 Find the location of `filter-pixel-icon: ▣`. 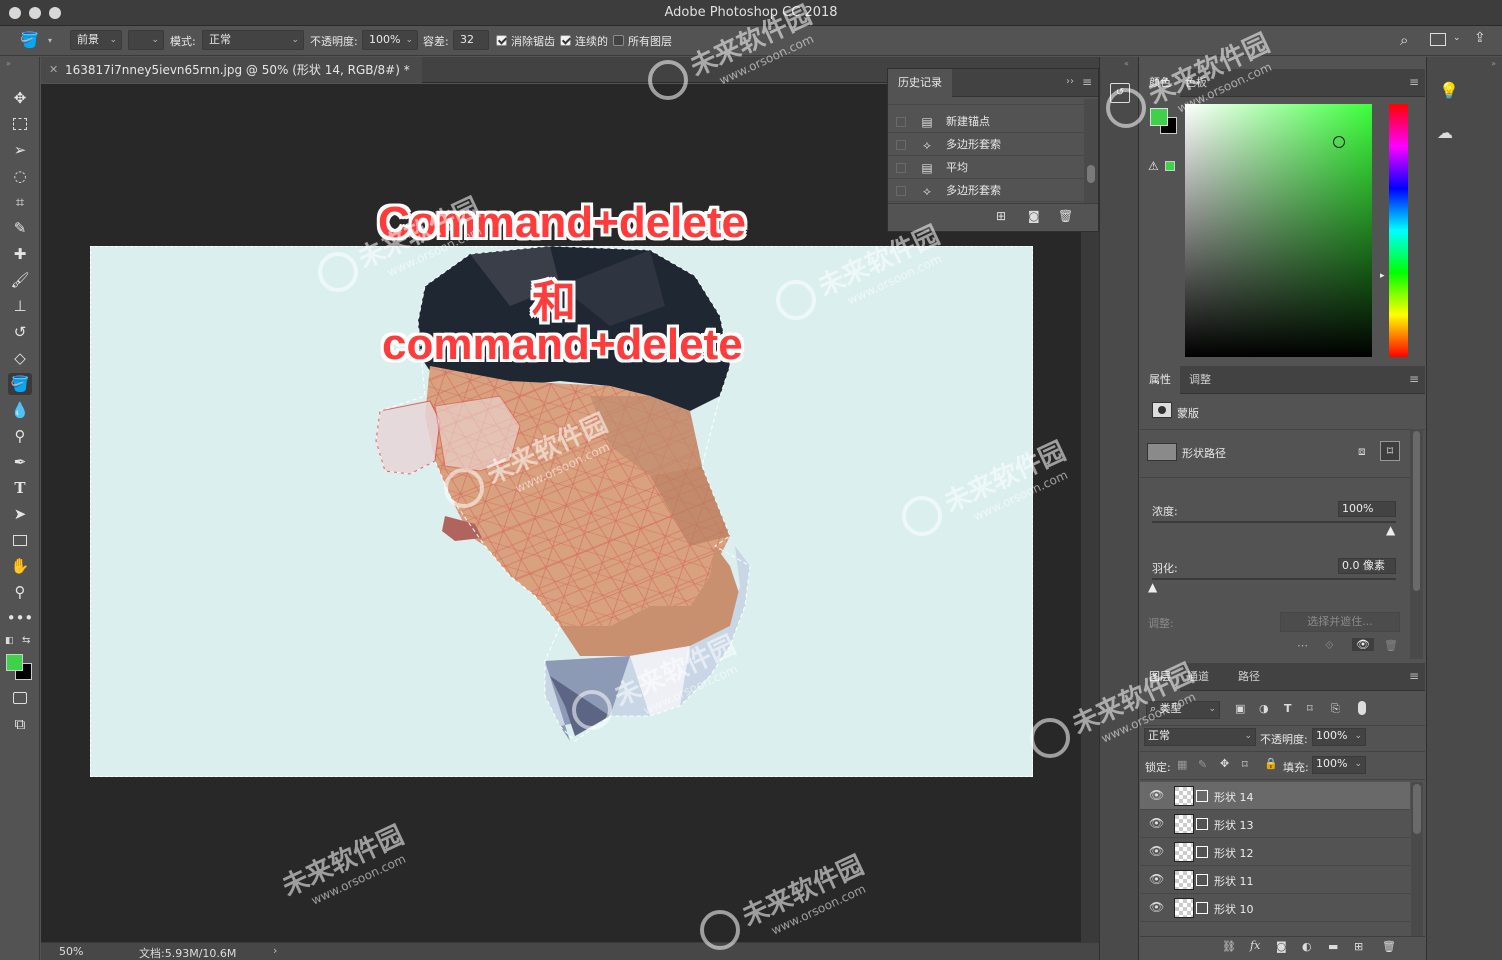

filter-pixel-icon: ▣ is located at coordinates (1240, 708).